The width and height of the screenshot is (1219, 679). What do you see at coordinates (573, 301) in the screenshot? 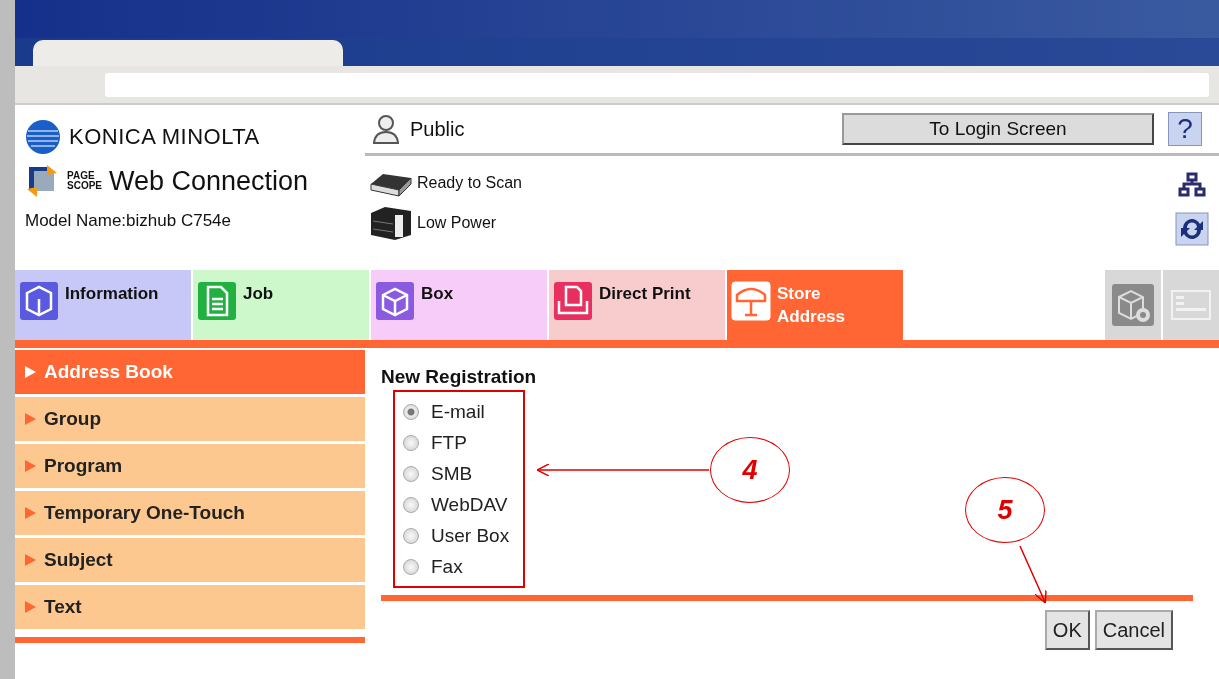
I see `printer-tray-icon` at bounding box center [573, 301].